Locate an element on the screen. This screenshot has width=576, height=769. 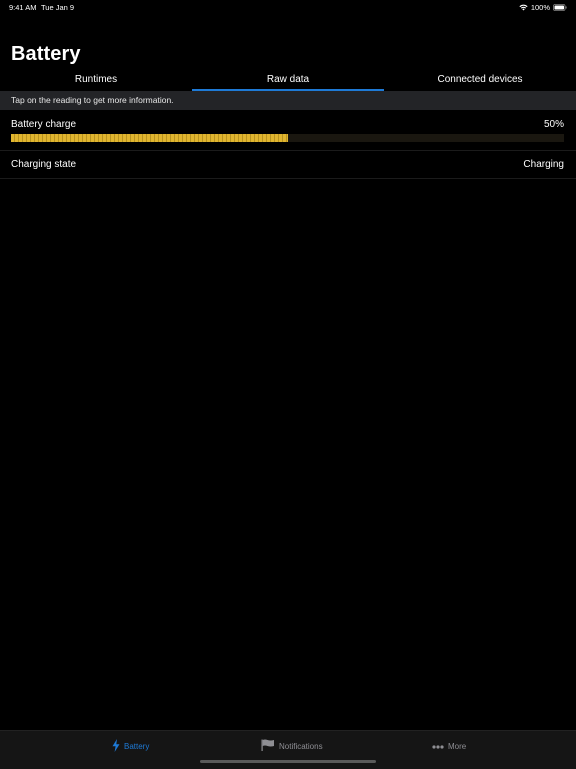
status-date: Tue Jan 9 is located at coordinates (58, 7).